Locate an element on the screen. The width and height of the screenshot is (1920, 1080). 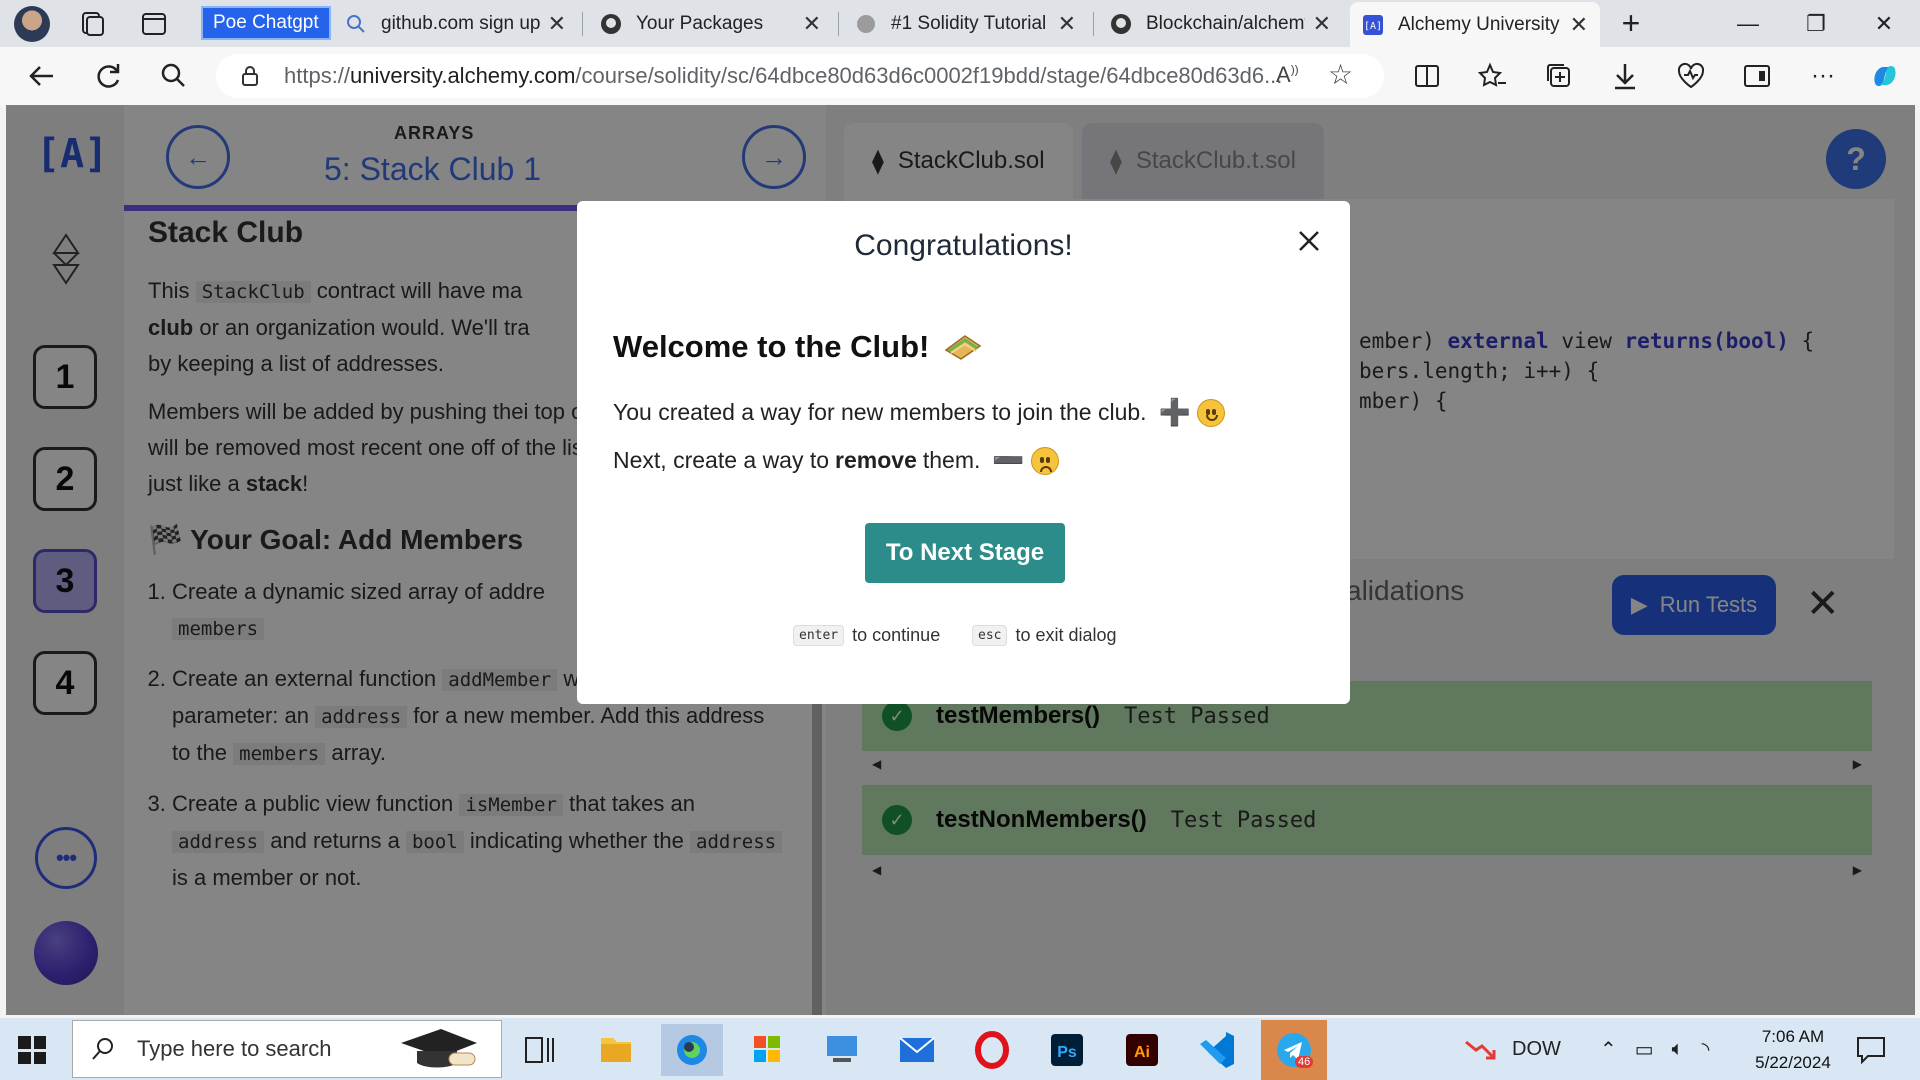
profile-avatar is located at coordinates (32, 24).